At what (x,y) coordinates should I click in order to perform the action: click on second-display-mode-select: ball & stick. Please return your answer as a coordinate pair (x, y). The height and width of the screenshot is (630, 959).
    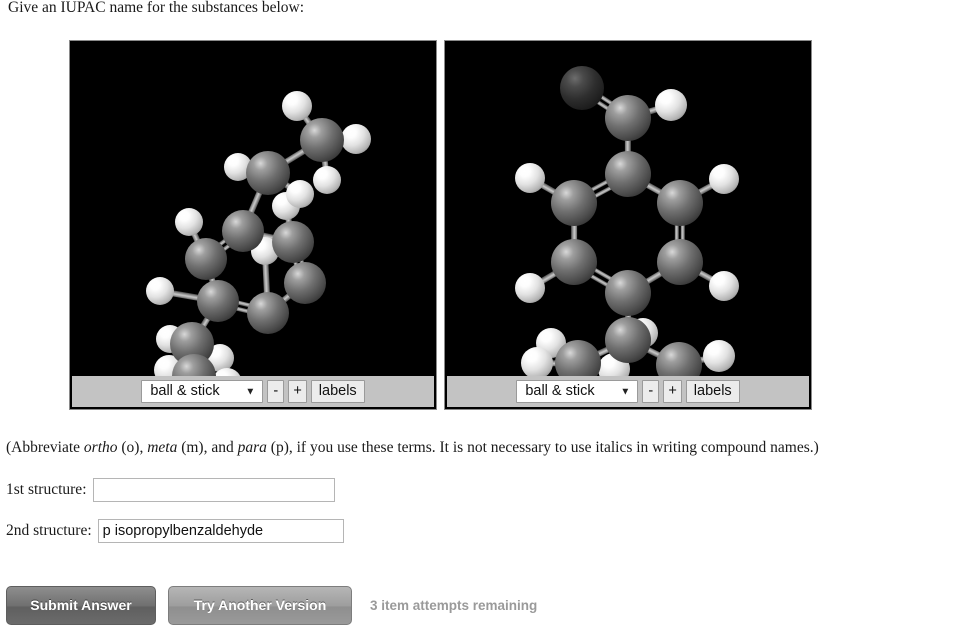
    Looking at the image, I should click on (577, 391).